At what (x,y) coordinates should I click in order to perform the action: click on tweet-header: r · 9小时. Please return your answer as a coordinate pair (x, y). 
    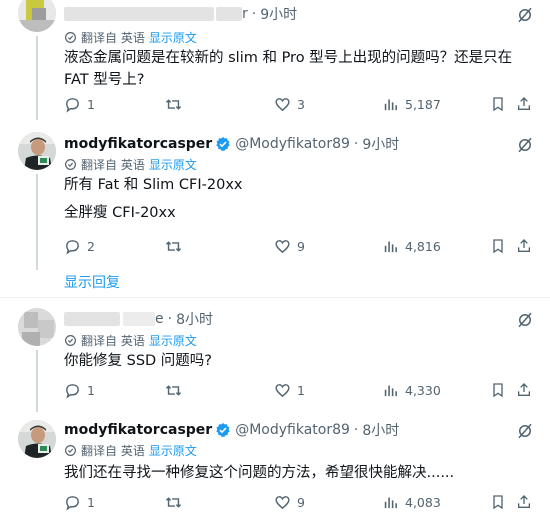
    Looking at the image, I should click on (180, 14).